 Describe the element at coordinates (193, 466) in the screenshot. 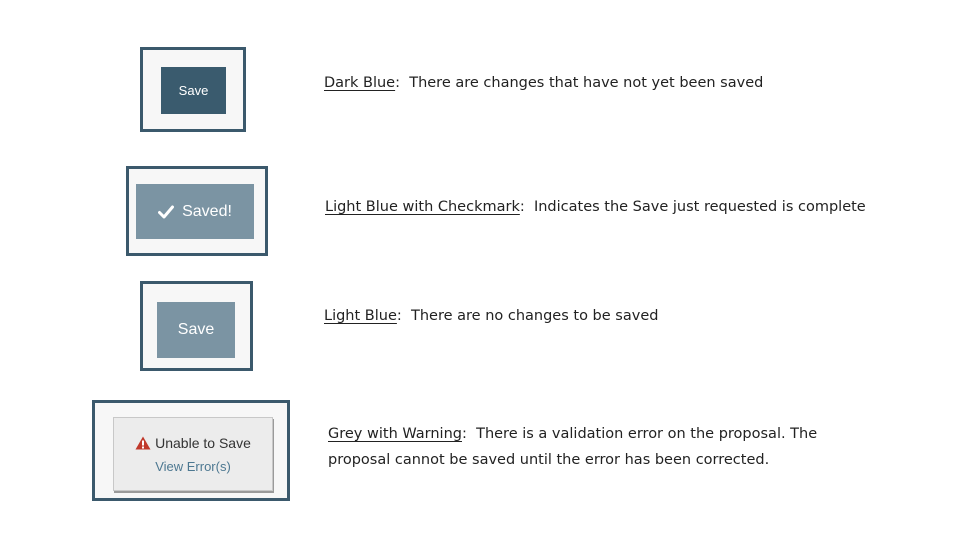

I see `view-errors-link: View Error(s)` at that location.